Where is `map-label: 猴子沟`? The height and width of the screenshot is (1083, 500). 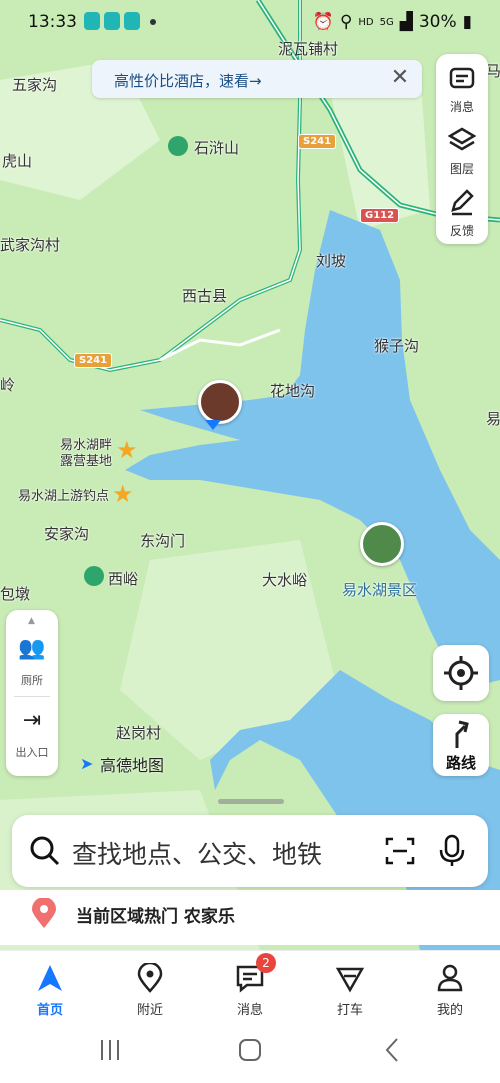 map-label: 猴子沟 is located at coordinates (397, 346).